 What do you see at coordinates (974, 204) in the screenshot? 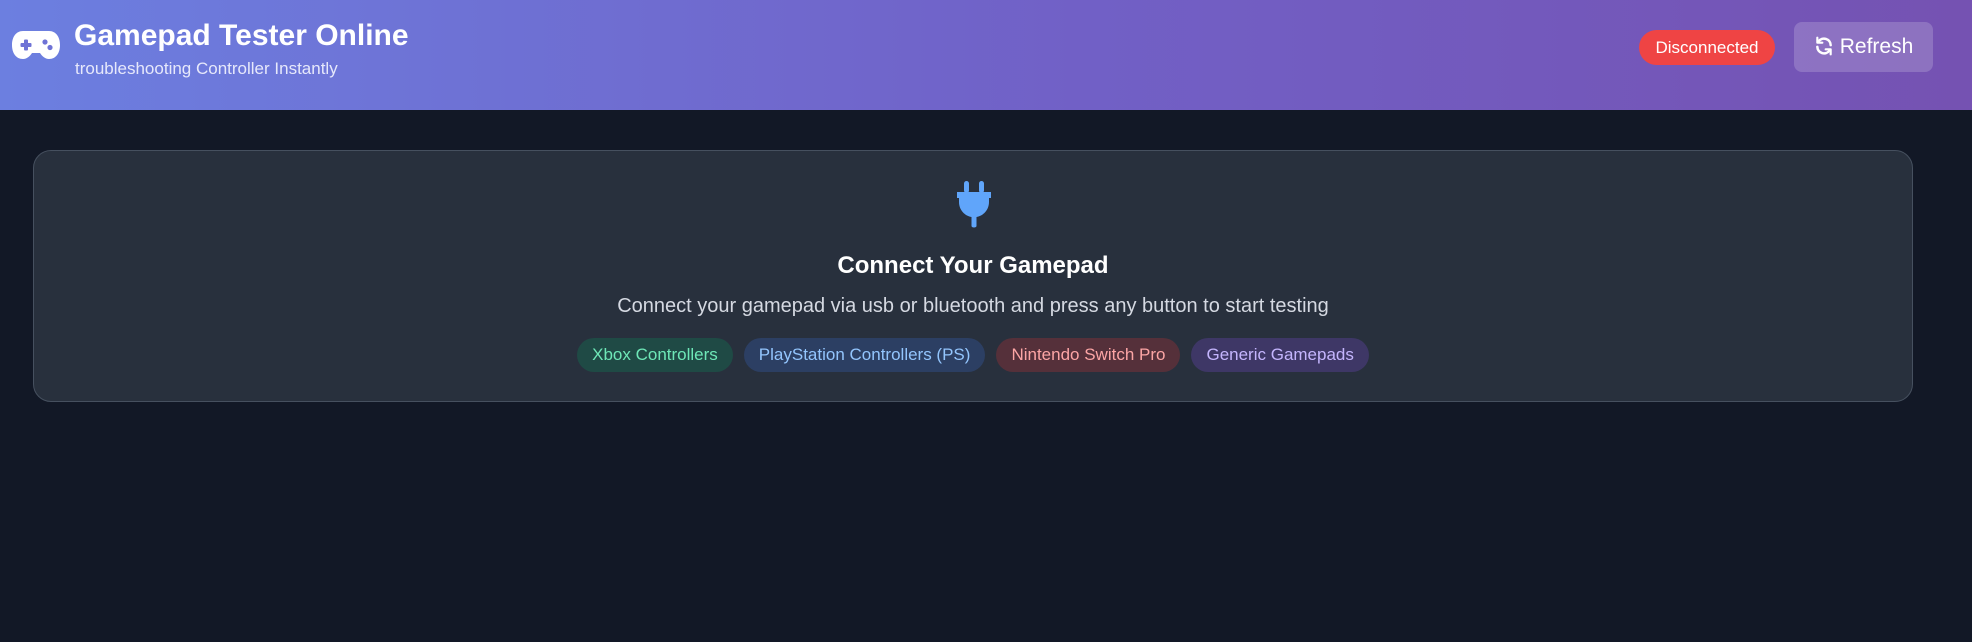
I see `plug-icon` at bounding box center [974, 204].